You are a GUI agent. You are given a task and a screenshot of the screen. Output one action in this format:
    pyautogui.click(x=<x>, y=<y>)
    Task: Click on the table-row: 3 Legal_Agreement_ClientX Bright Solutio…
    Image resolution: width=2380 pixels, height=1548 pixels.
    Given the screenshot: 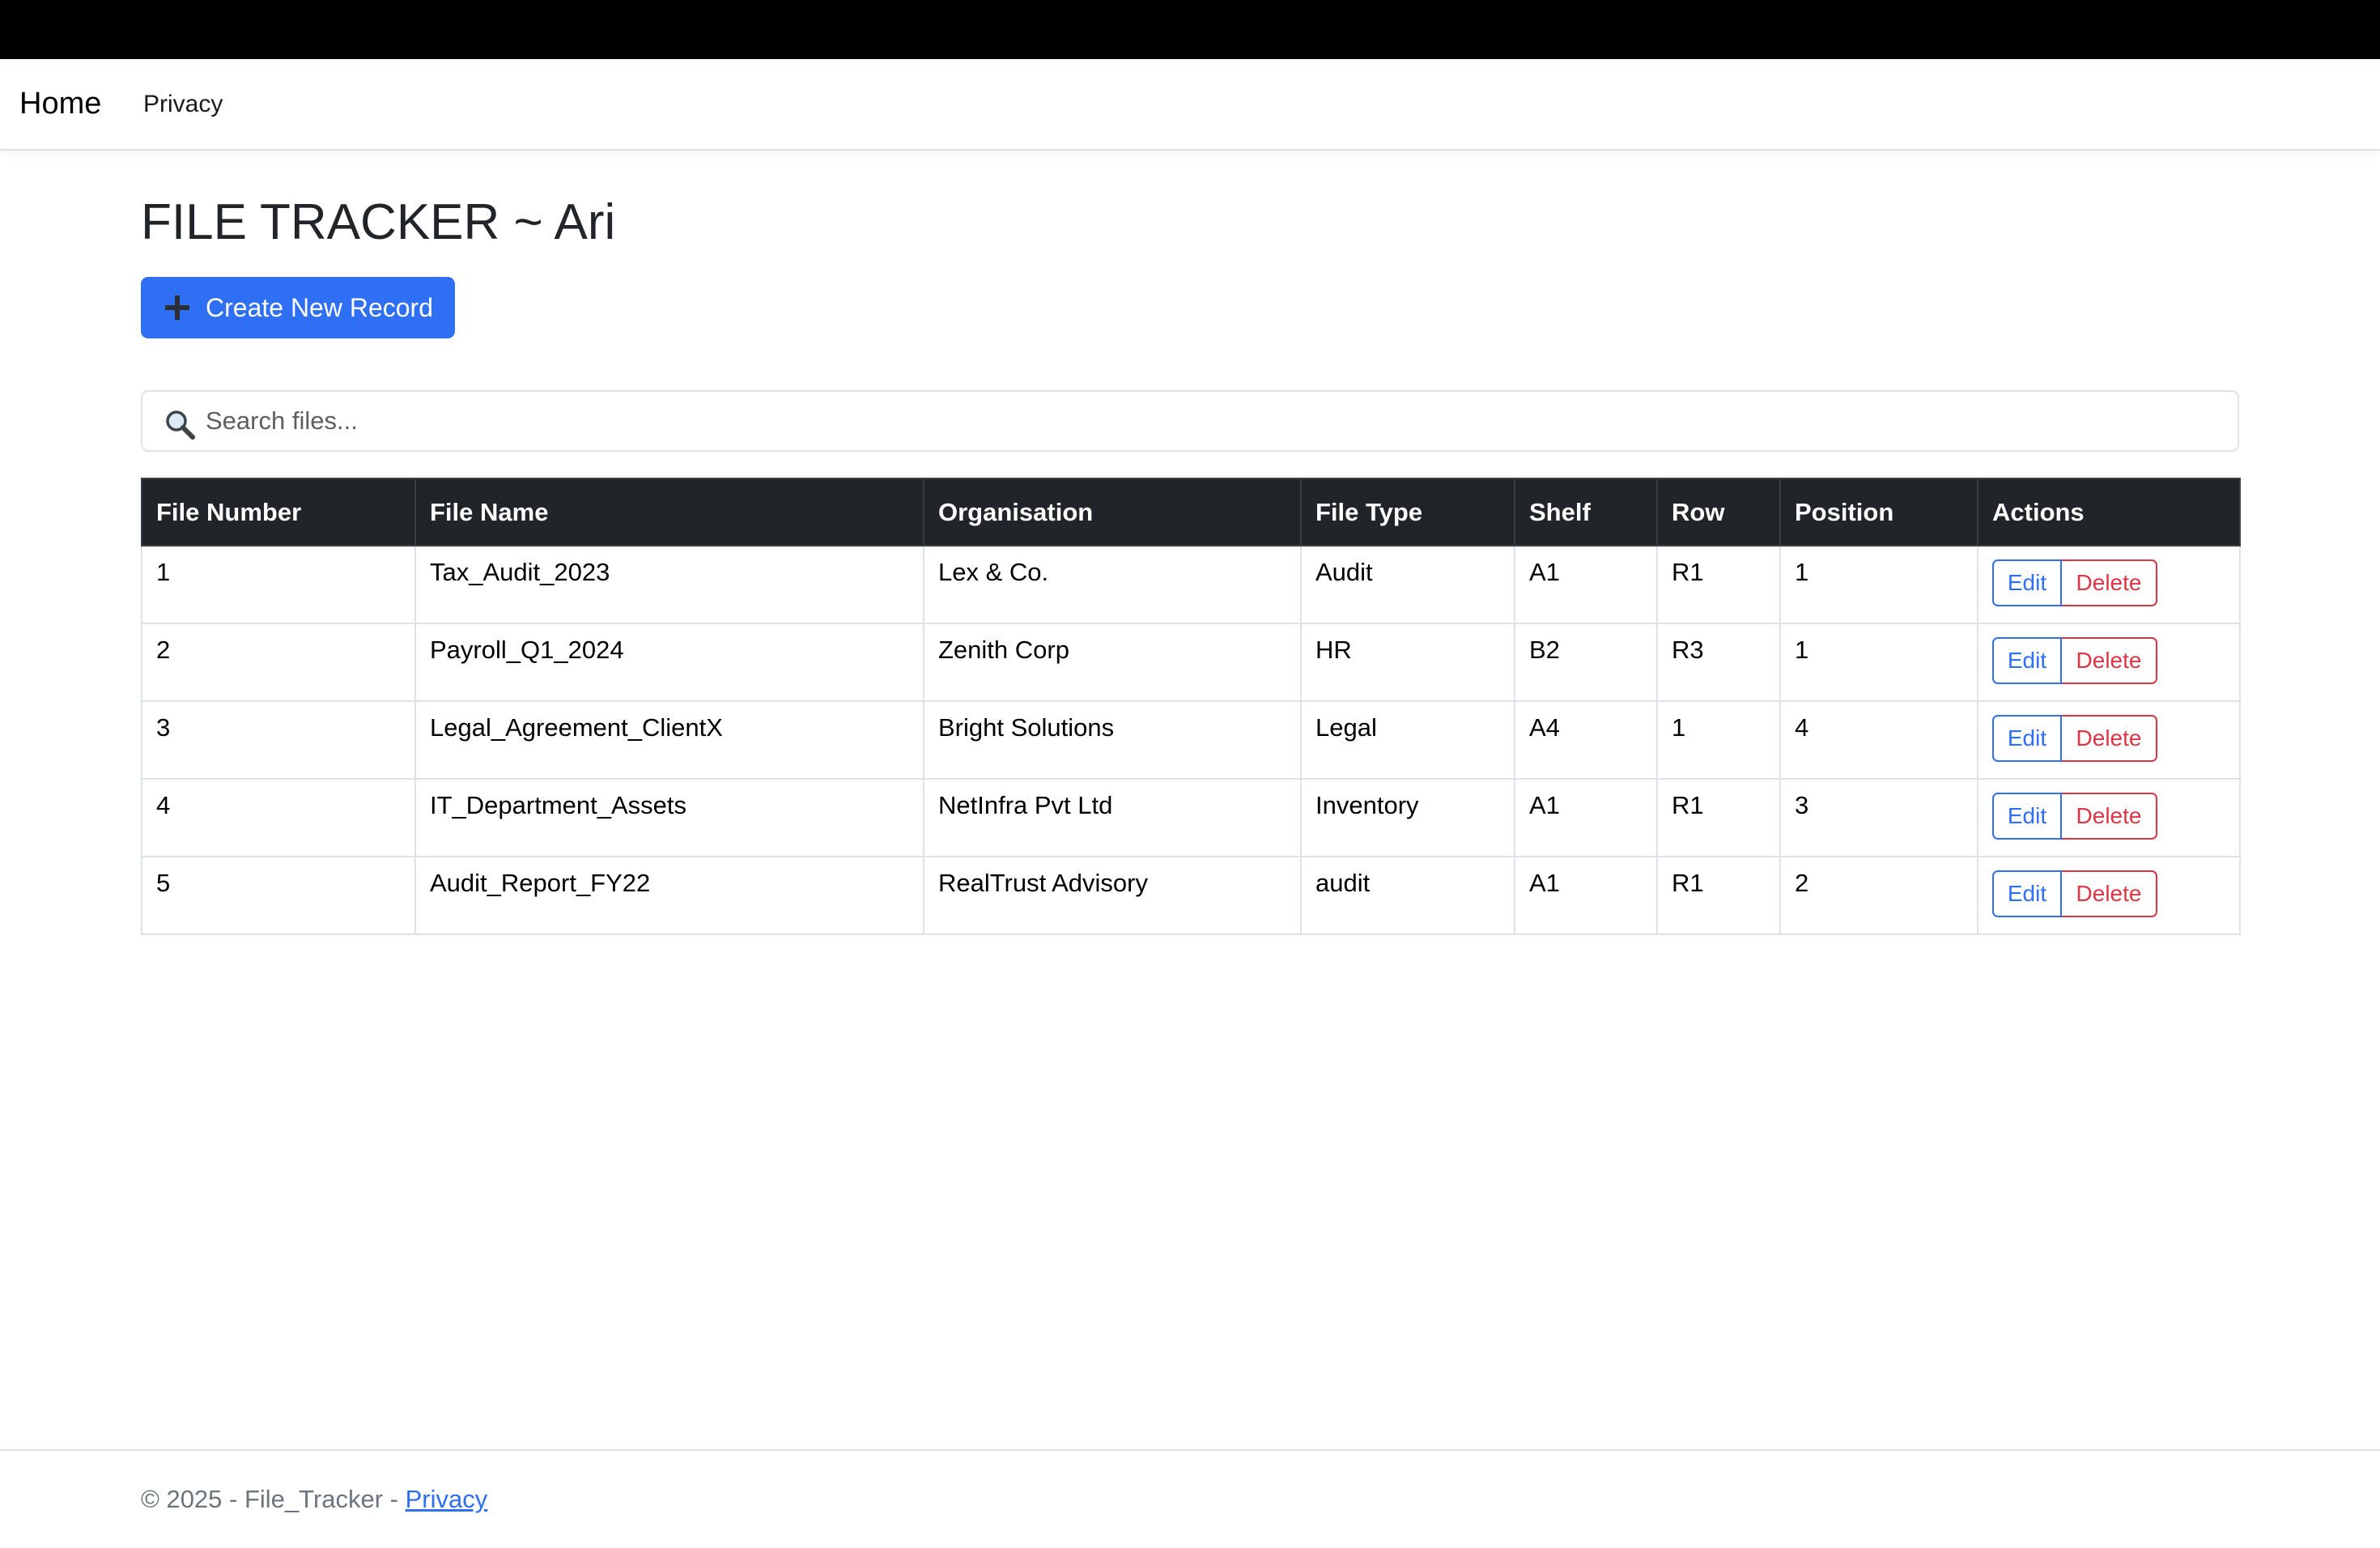 What is the action you would take?
    pyautogui.click(x=1191, y=740)
    